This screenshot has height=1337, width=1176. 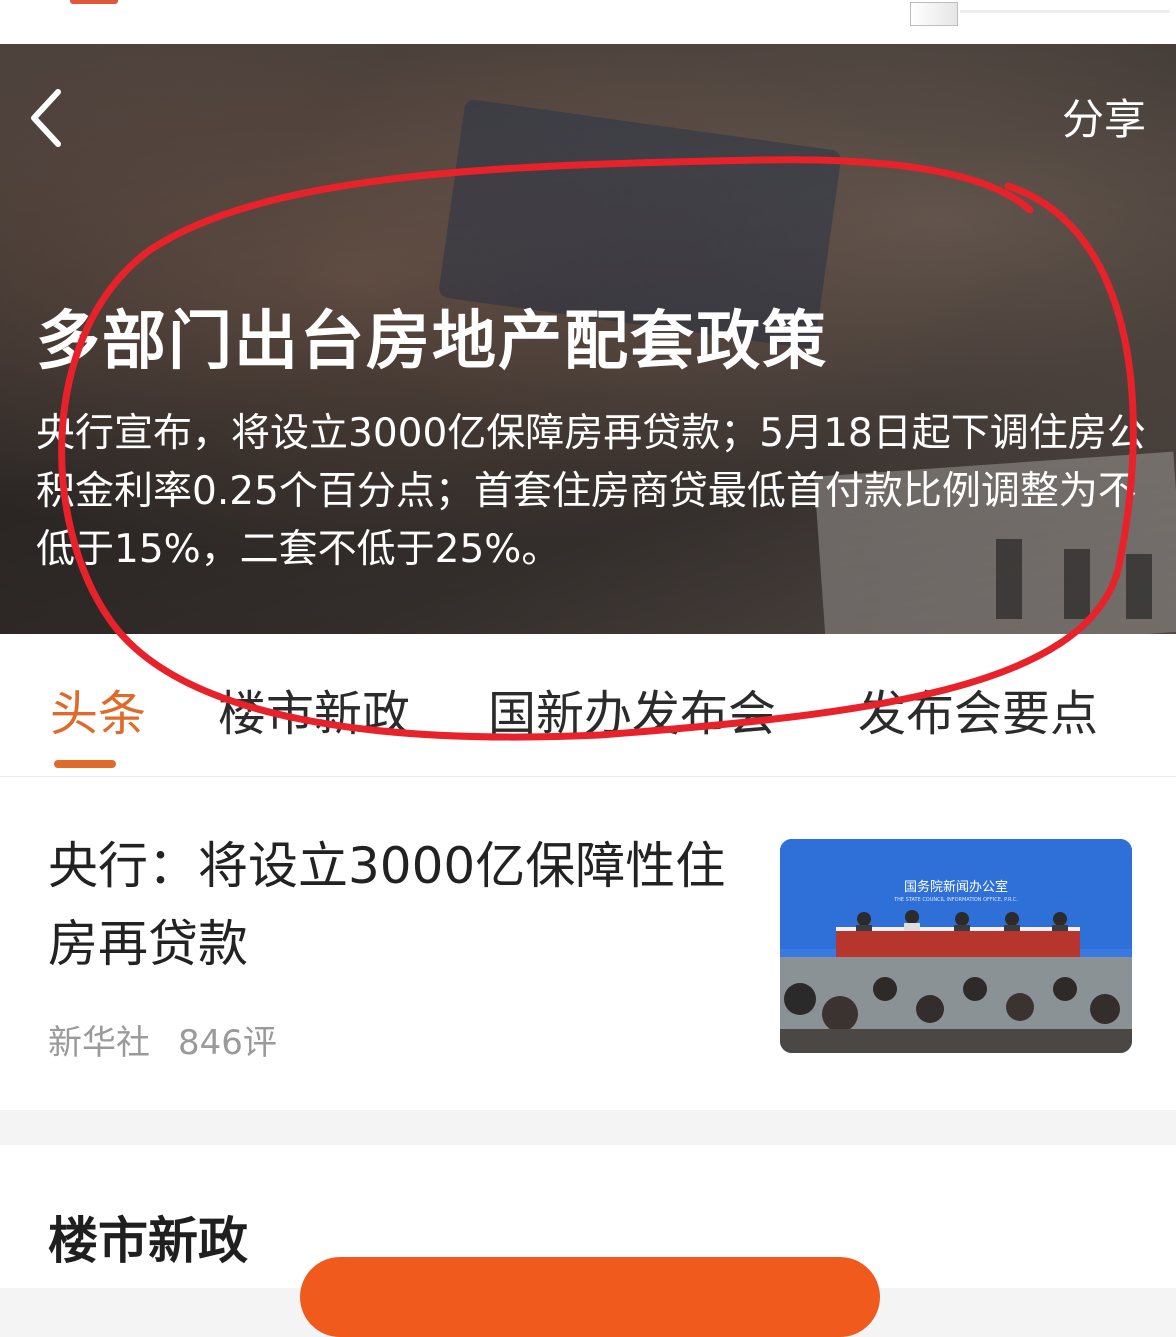 I want to click on status-divider, so click(x=1065, y=11).